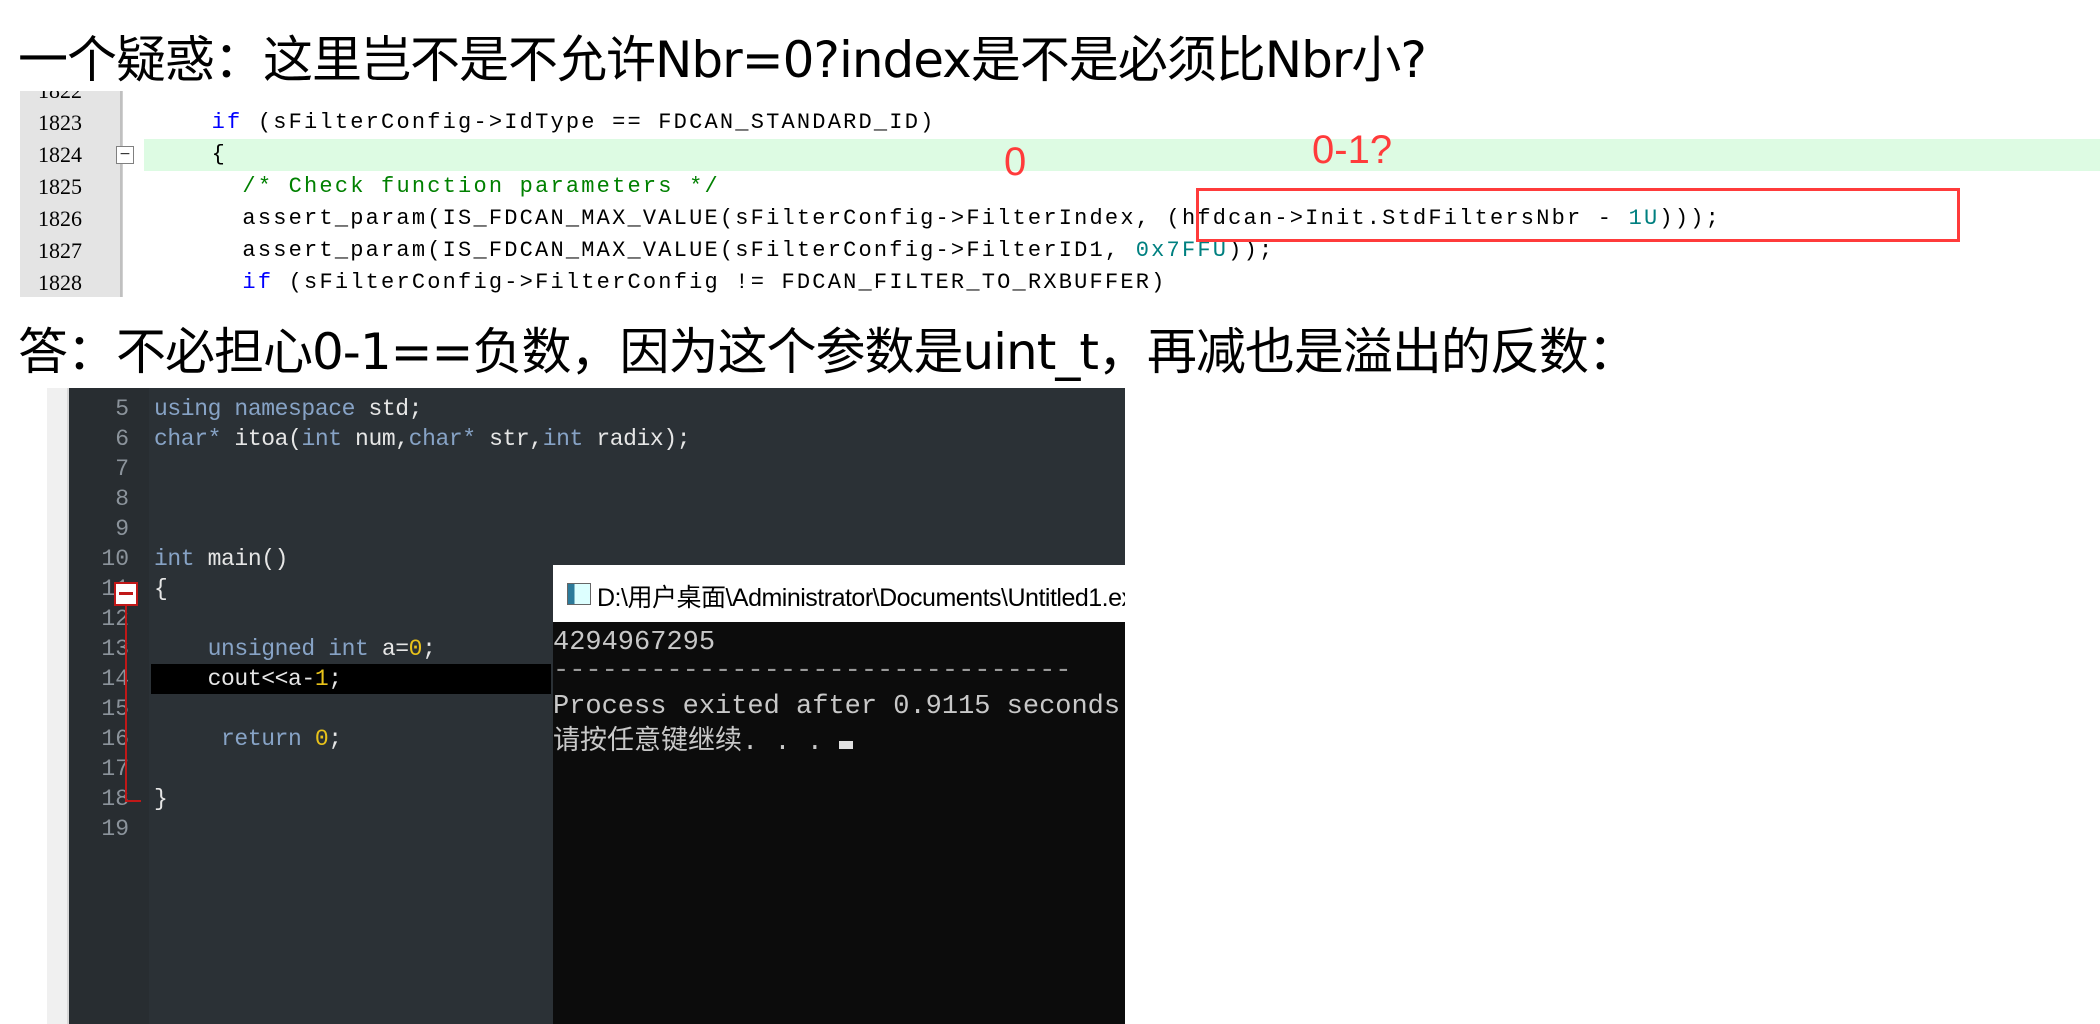  Describe the element at coordinates (722, 60) in the screenshot. I see `question-heading: 一个疑惑：这里岂不是不允许Nbr=0?index是不是必须比Nbr小?` at that location.